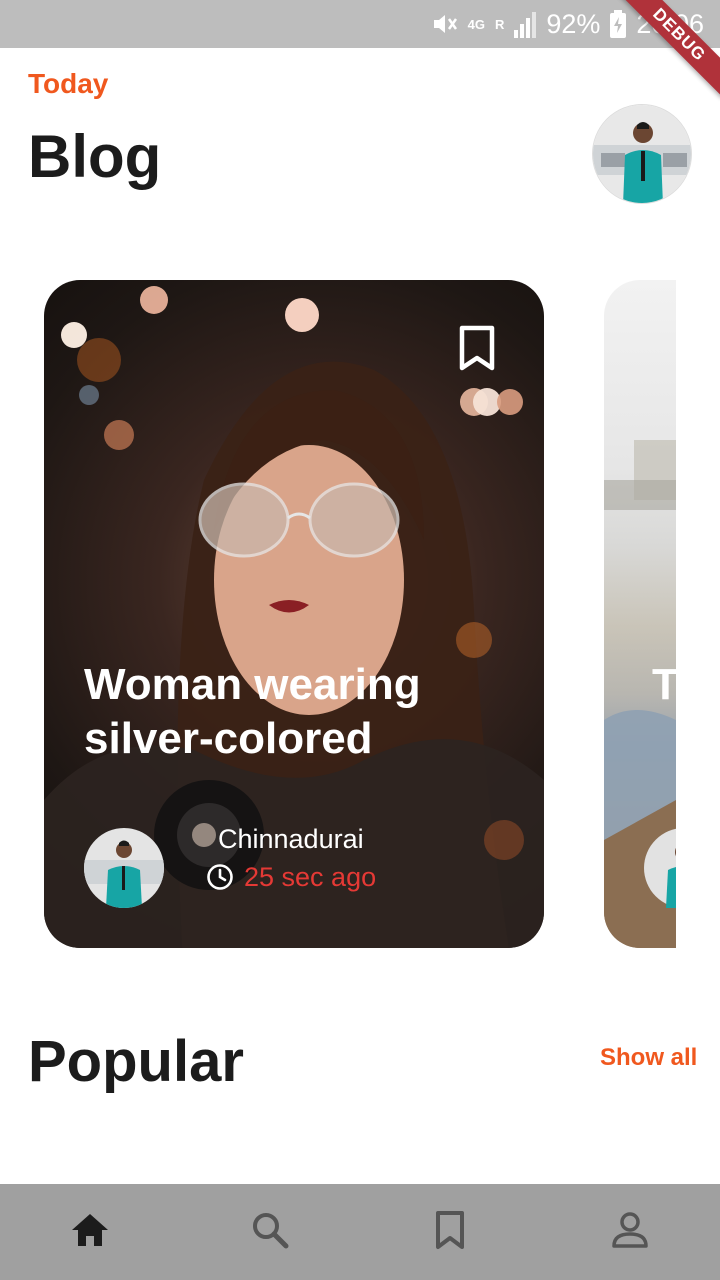  I want to click on bookmark-icon, so click(450, 1232).